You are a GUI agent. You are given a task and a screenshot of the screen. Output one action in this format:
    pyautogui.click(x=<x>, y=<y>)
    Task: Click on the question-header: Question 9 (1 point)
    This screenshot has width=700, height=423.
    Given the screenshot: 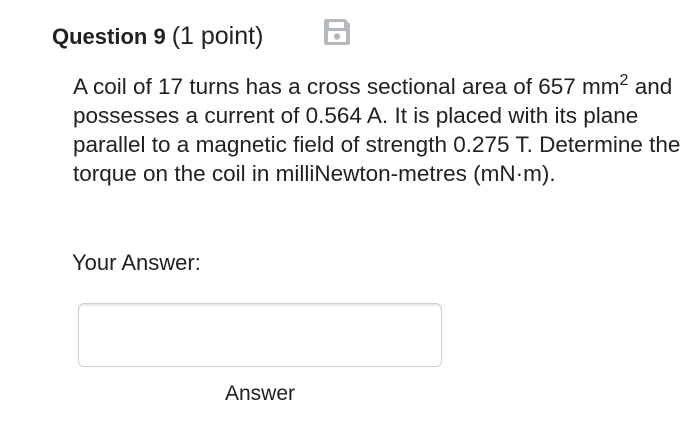 What is the action you would take?
    pyautogui.click(x=157, y=36)
    